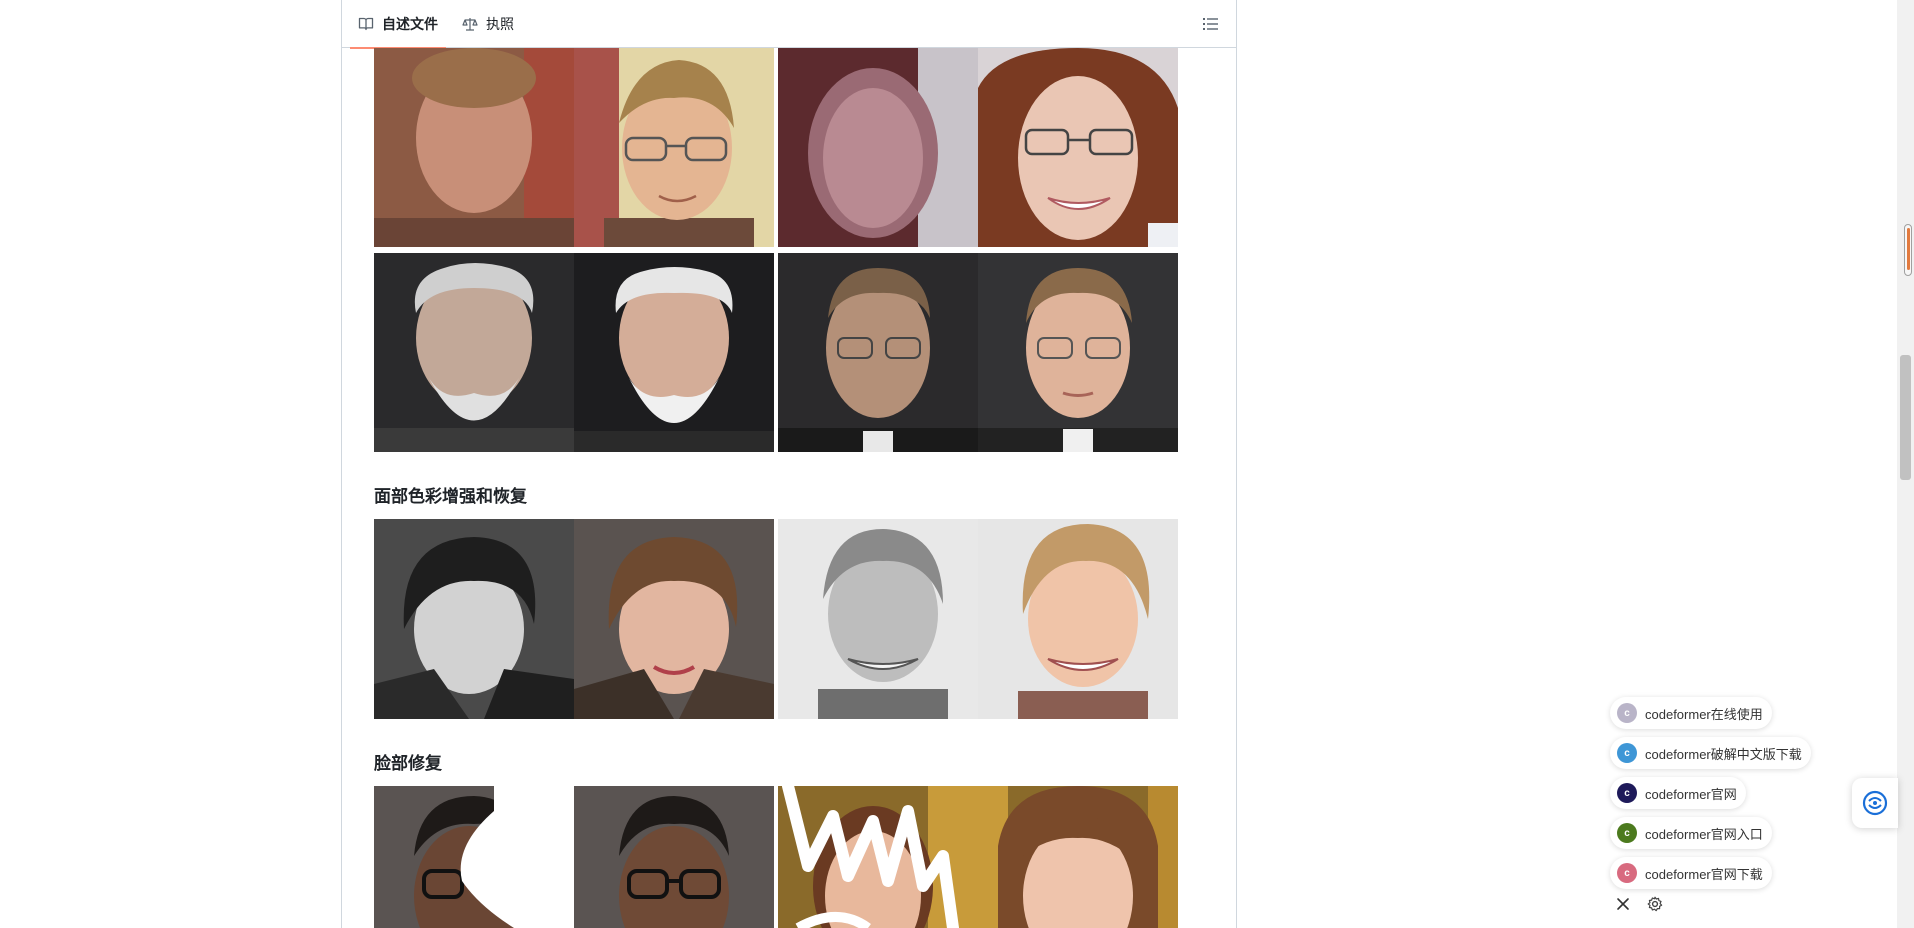 The width and height of the screenshot is (1914, 928). I want to click on suggestion-chip-3: c codeformer官网, so click(1678, 793).